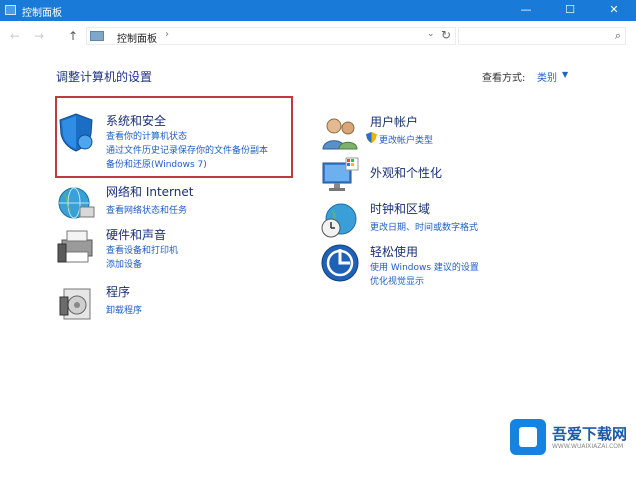  What do you see at coordinates (424, 266) in the screenshot?
I see `link-use-recommended-settings: 使用 Windows 建议的设置` at bounding box center [424, 266].